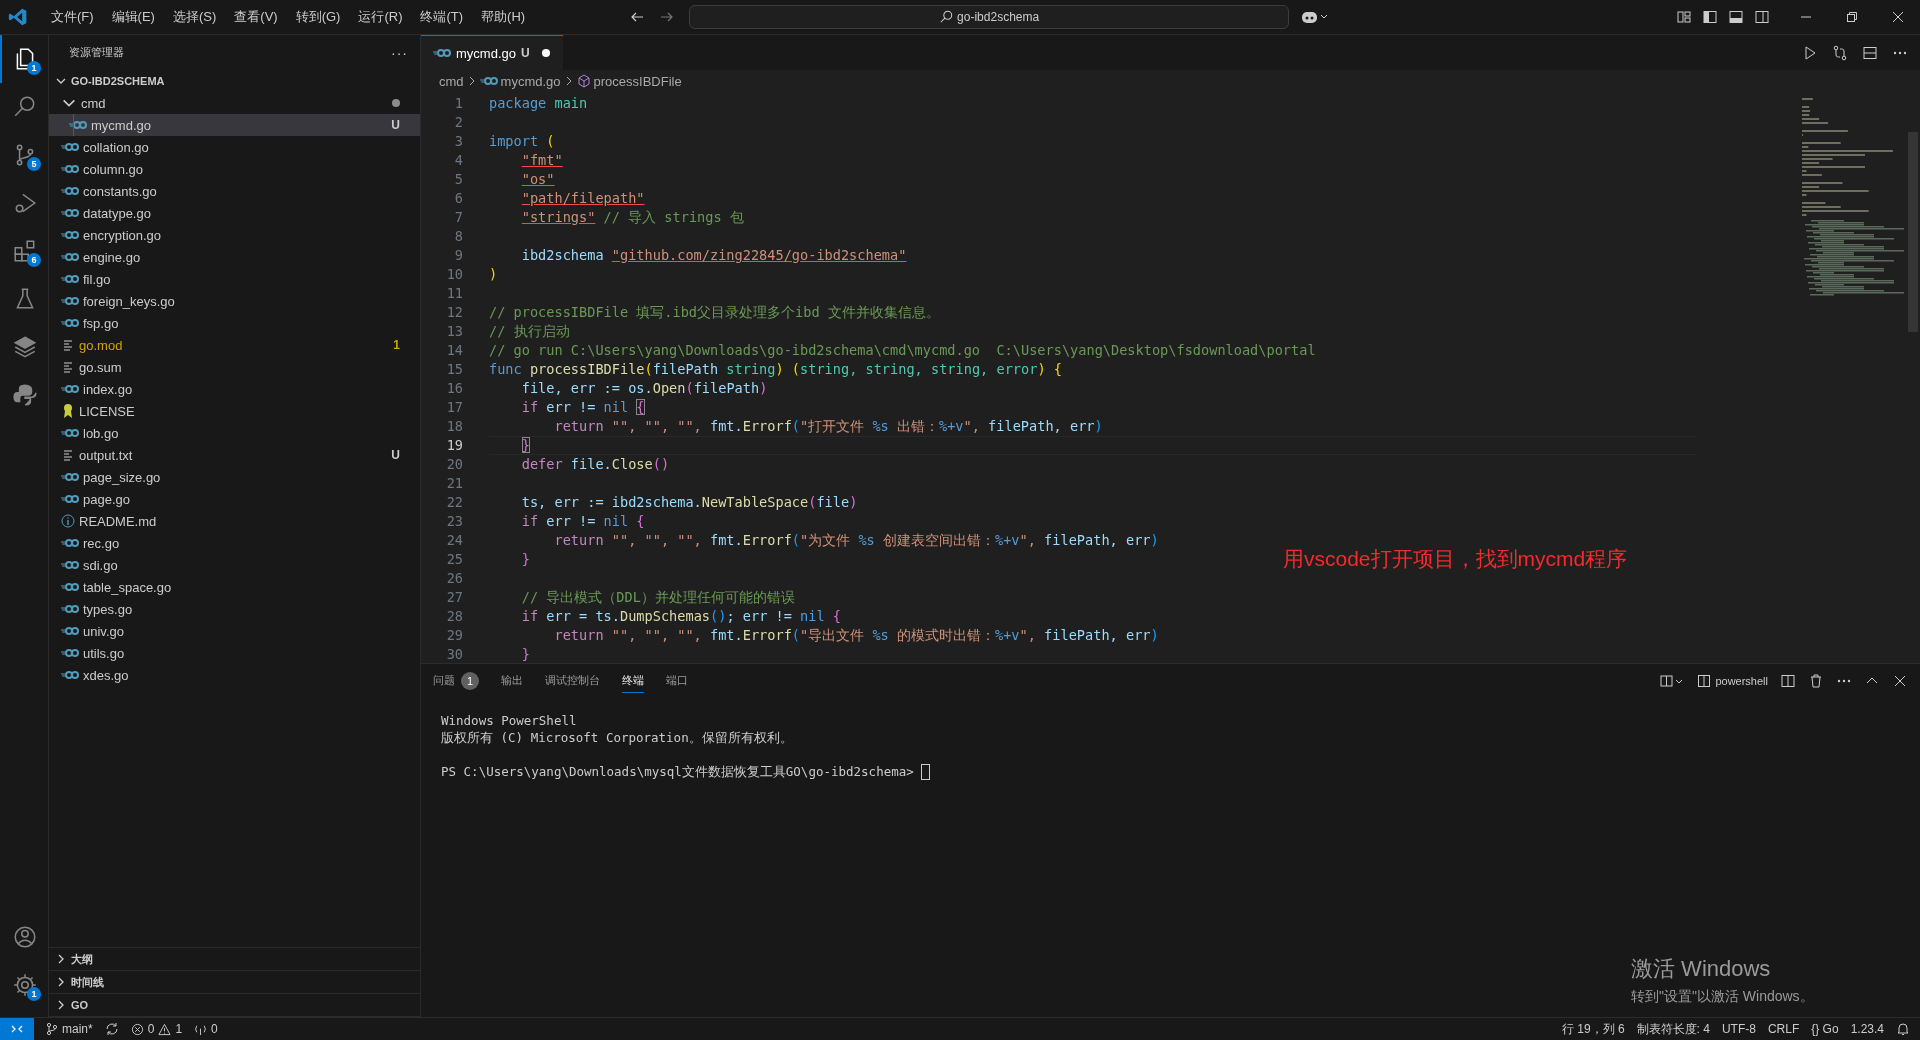  I want to click on branch-status: main*, so click(77, 1029).